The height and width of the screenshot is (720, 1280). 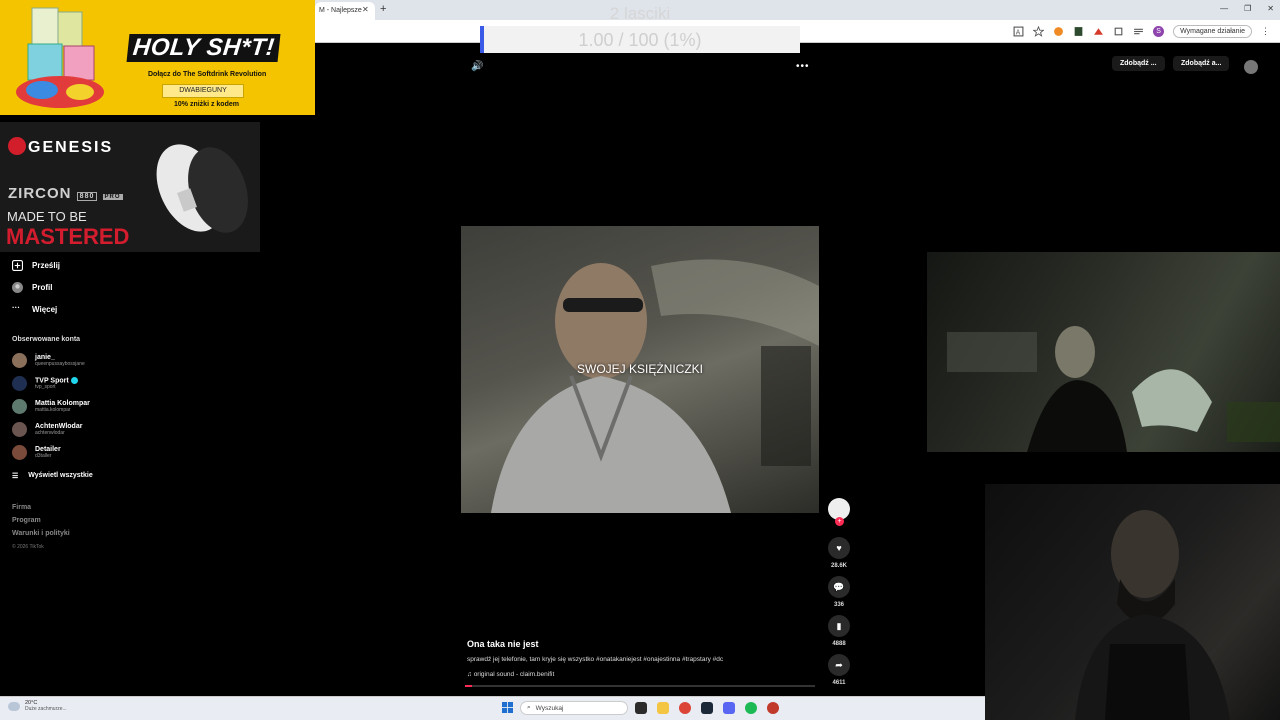 What do you see at coordinates (640, 40) in the screenshot?
I see `goal-progress-text: 1.00 / 100 (1%)` at bounding box center [640, 40].